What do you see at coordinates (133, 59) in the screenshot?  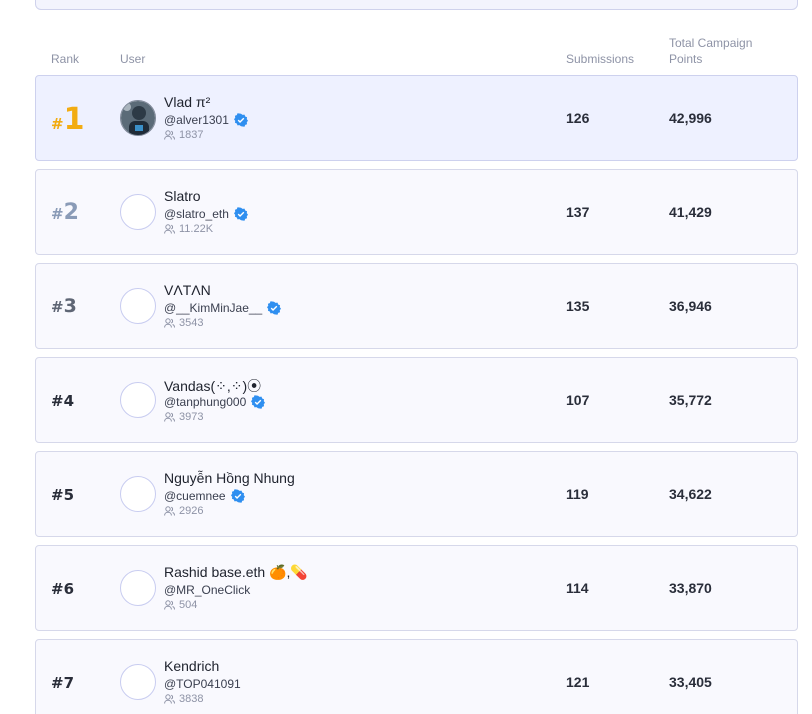 I see `user-column-header: User` at bounding box center [133, 59].